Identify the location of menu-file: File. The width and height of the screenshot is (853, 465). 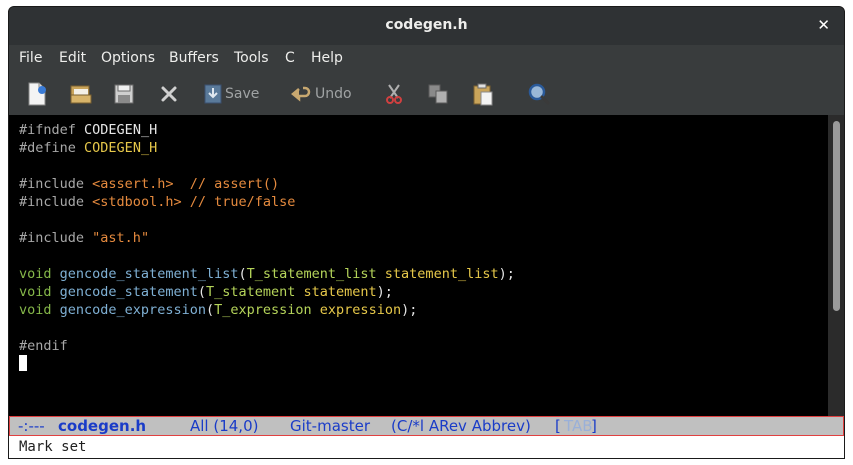
(30, 58).